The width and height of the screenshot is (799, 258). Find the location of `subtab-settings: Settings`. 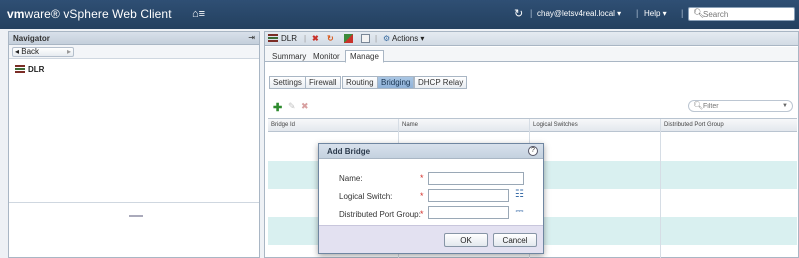

subtab-settings: Settings is located at coordinates (287, 82).